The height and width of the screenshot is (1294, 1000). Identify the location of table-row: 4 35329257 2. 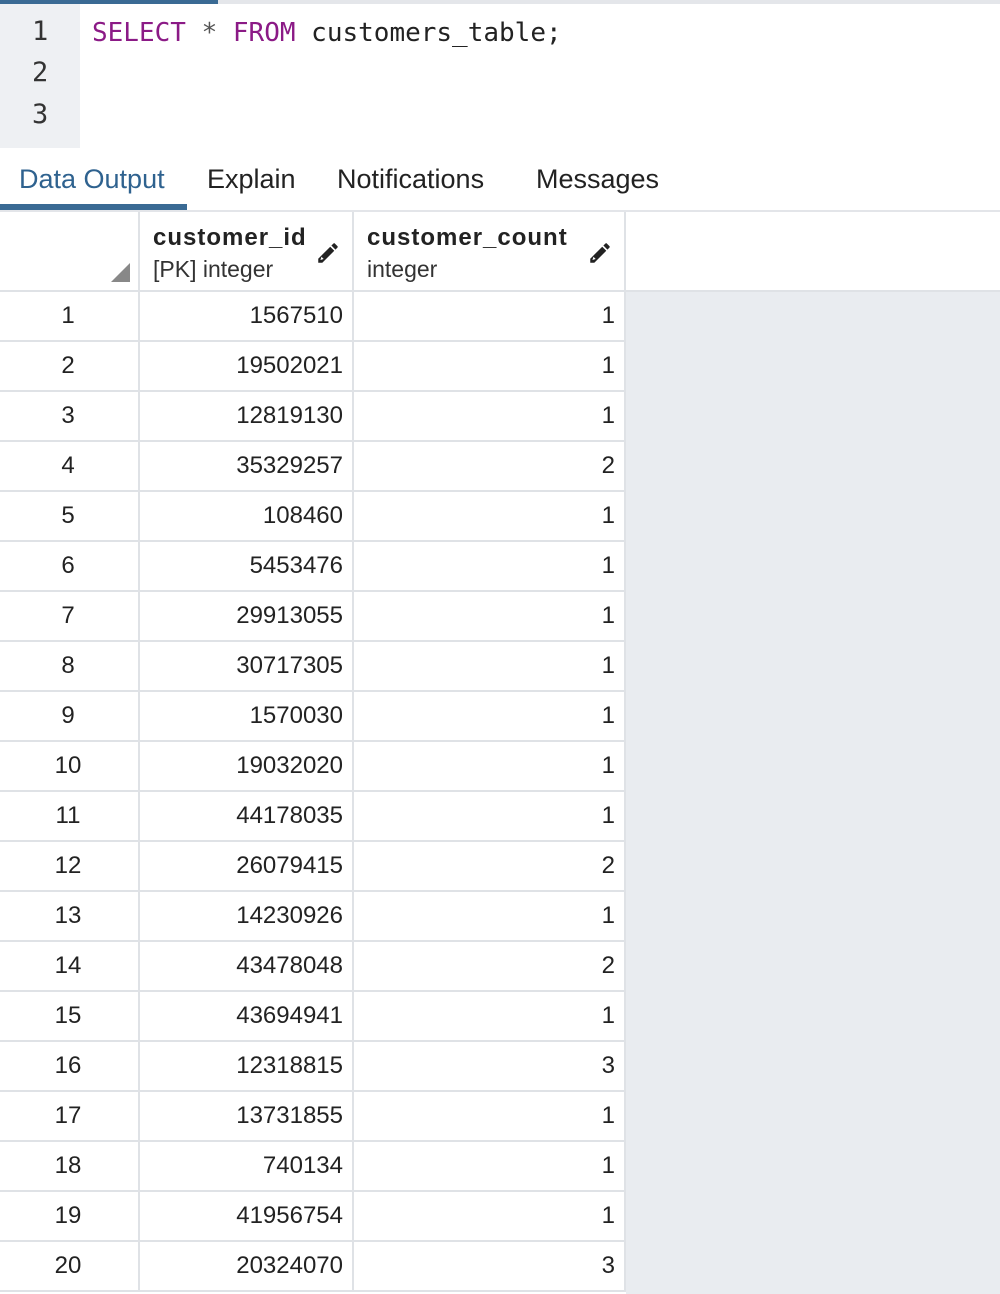
(313, 467).